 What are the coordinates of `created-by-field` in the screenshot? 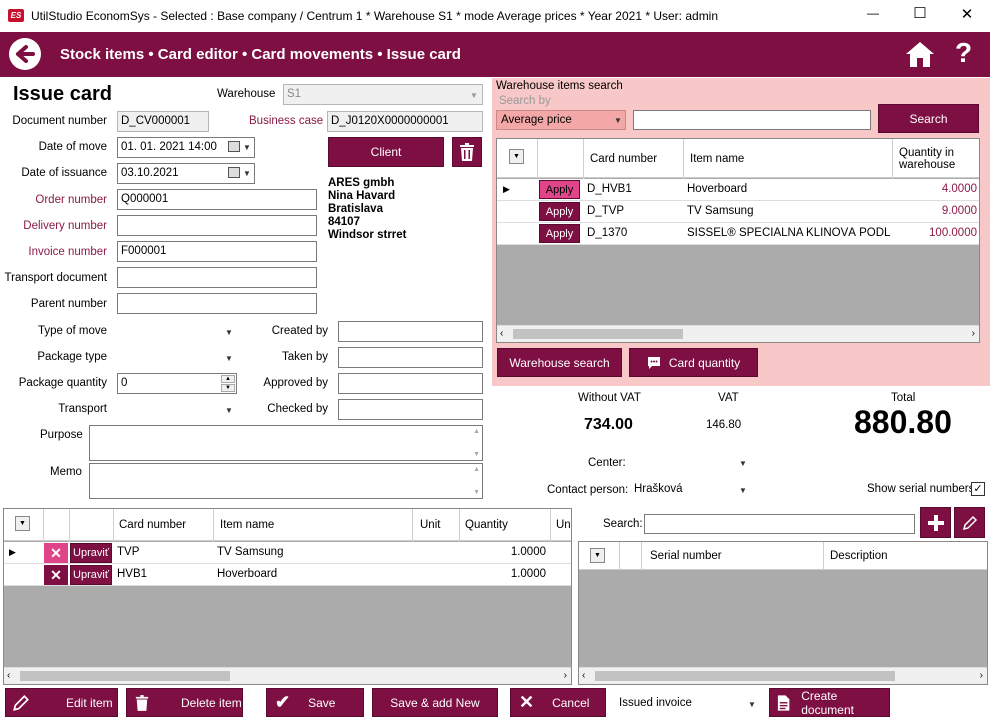 It's located at (410, 331).